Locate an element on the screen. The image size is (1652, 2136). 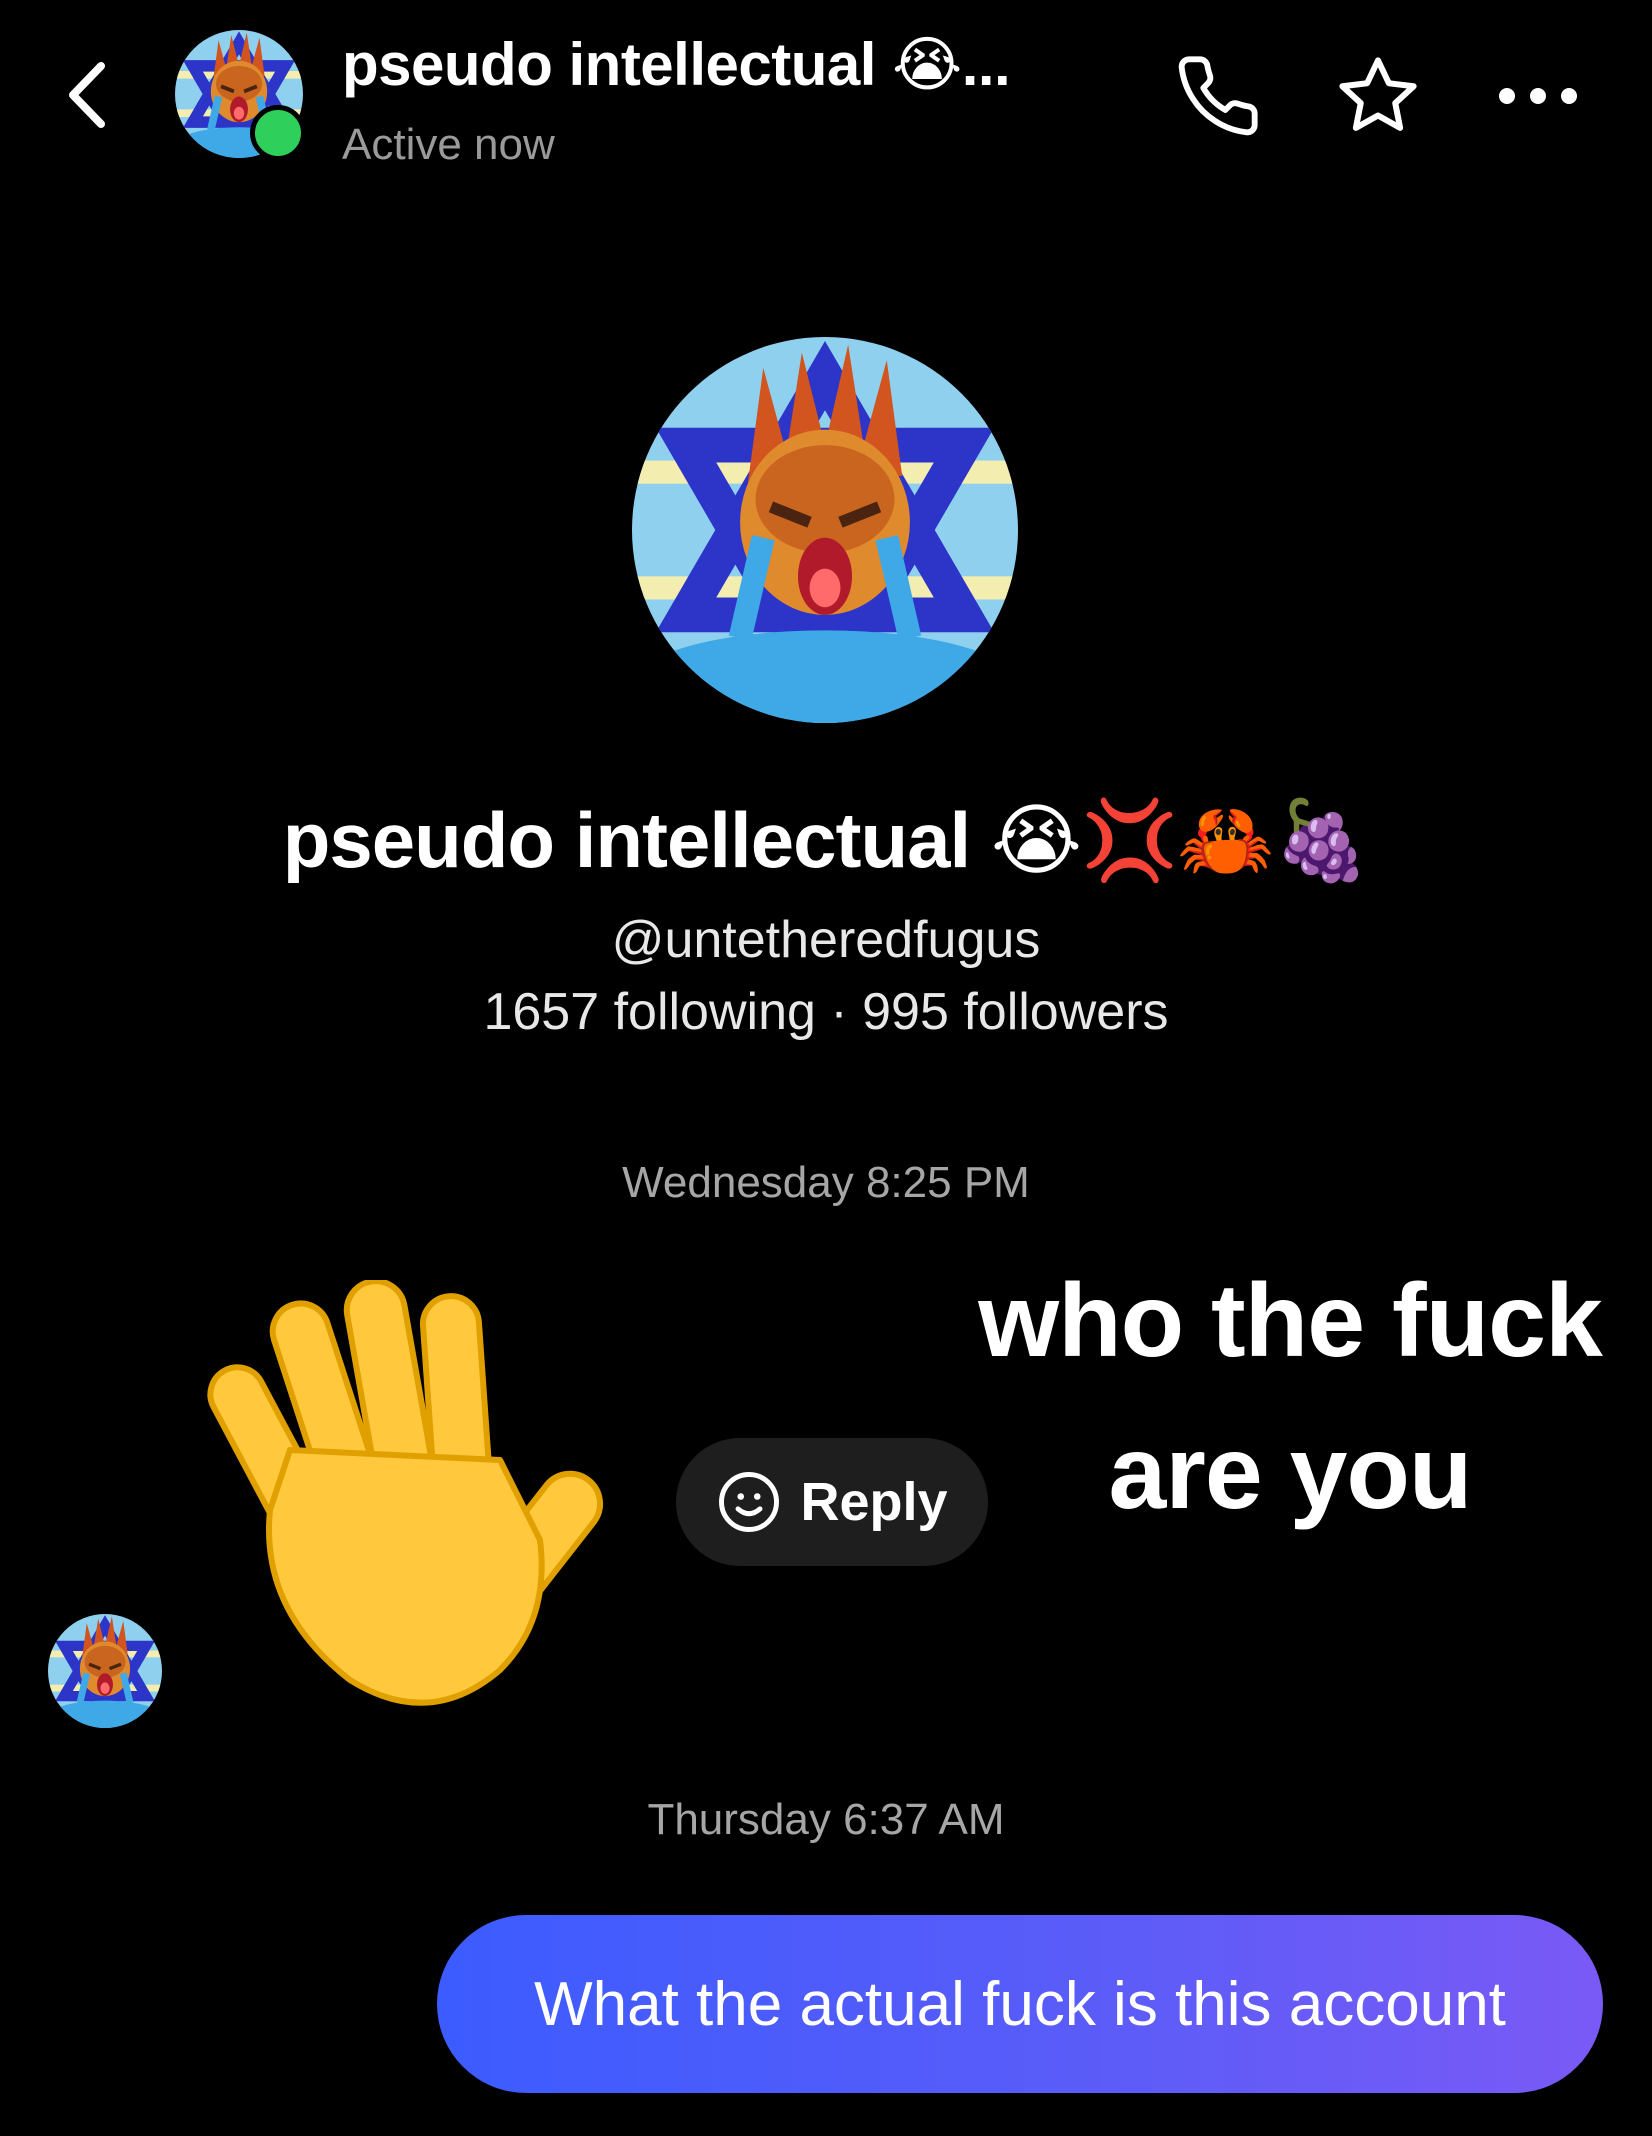
profile-stats: 1657 following · 995 followers is located at coordinates (826, 1012).